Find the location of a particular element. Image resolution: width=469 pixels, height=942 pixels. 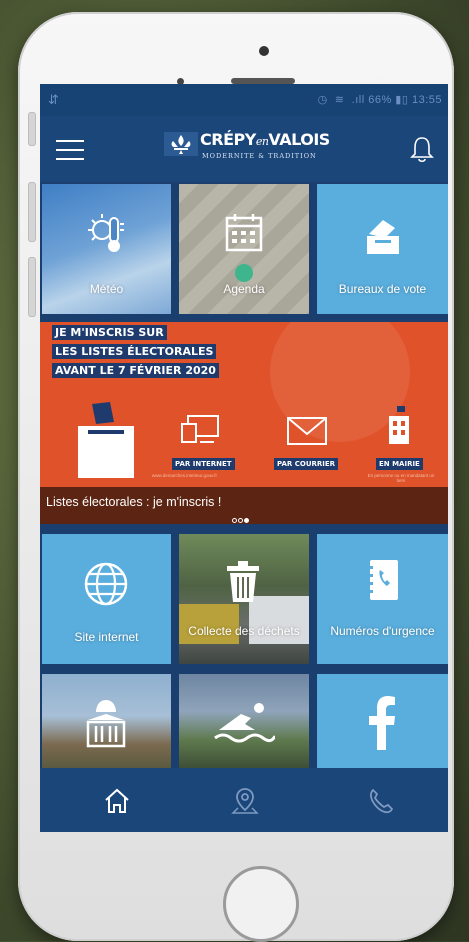

tile-collecte-dechets: Collecte des déchets is located at coordinates (244, 599).